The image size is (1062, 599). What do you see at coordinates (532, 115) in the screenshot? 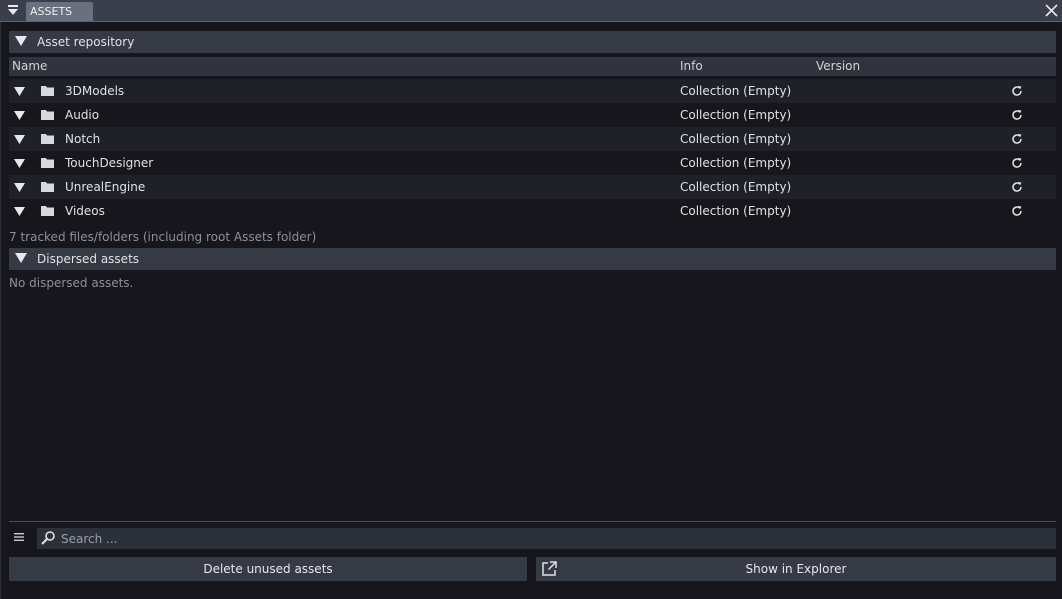
I see `list-item: Audio Collection (Empty)` at bounding box center [532, 115].